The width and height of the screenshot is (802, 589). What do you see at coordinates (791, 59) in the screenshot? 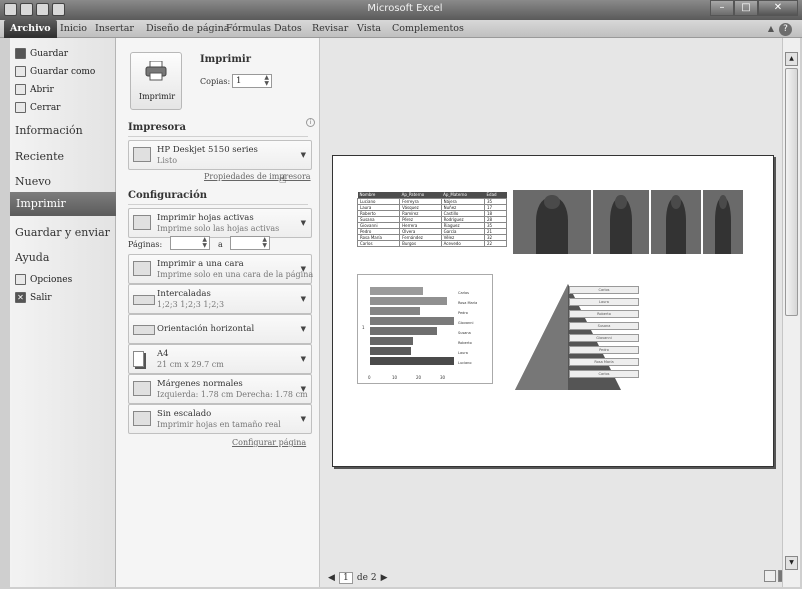
I see `scroll-up-icon: ▲` at bounding box center [791, 59].